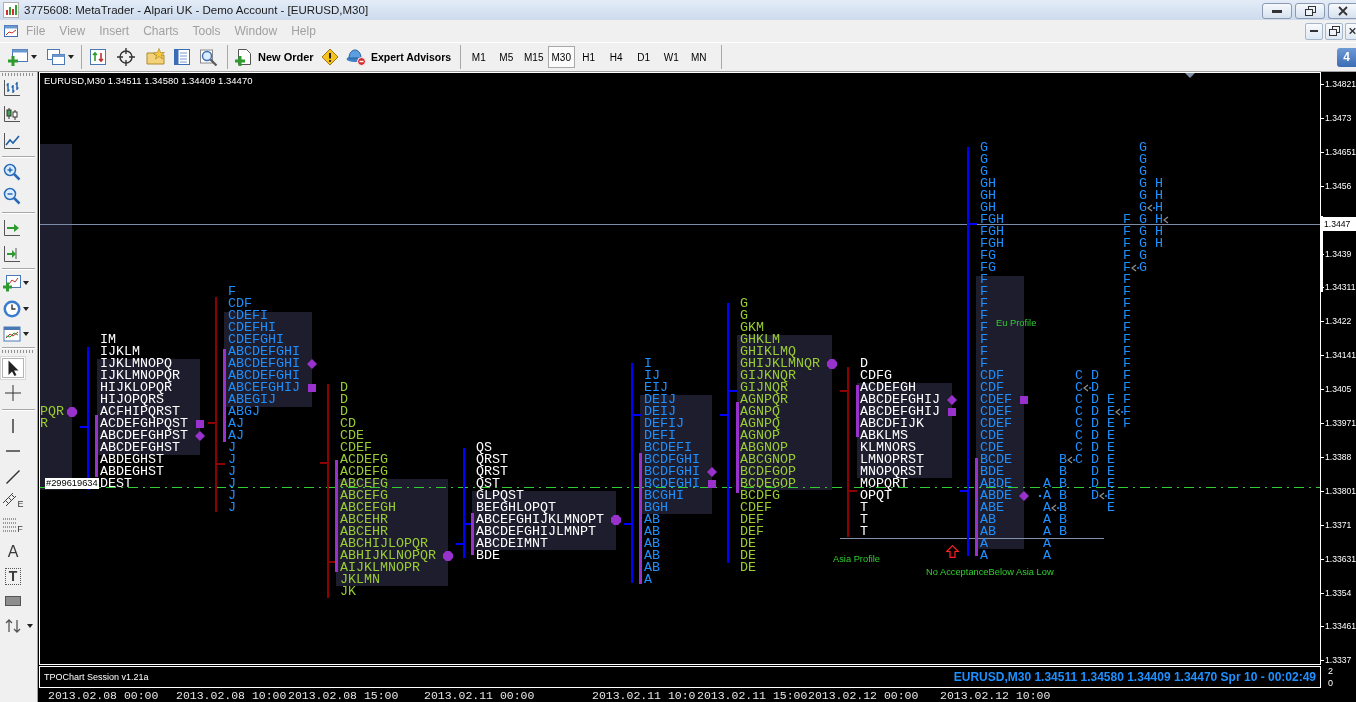 Image resolution: width=1356 pixels, height=702 pixels. What do you see at coordinates (182, 57) in the screenshot?
I see `list-window-icon` at bounding box center [182, 57].